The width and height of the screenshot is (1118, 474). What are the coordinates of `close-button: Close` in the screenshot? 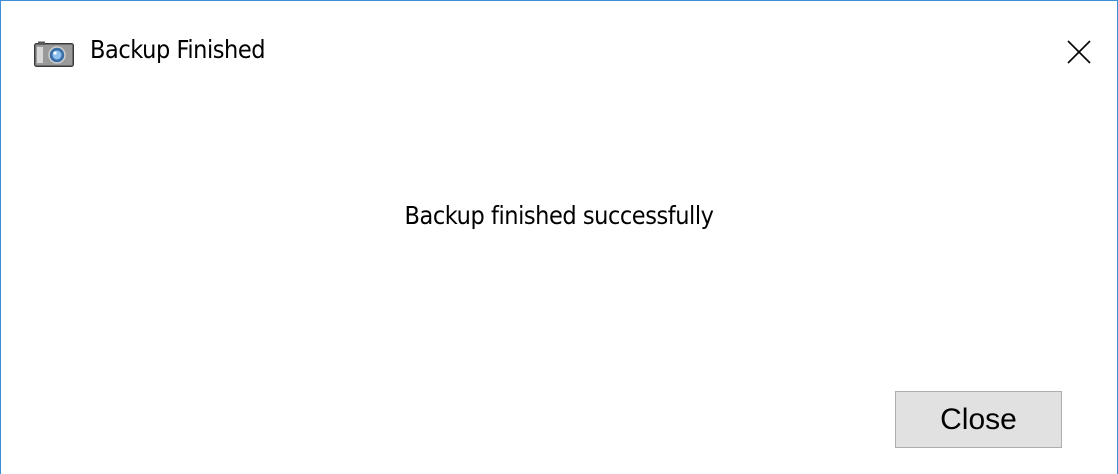 It's located at (978, 419).